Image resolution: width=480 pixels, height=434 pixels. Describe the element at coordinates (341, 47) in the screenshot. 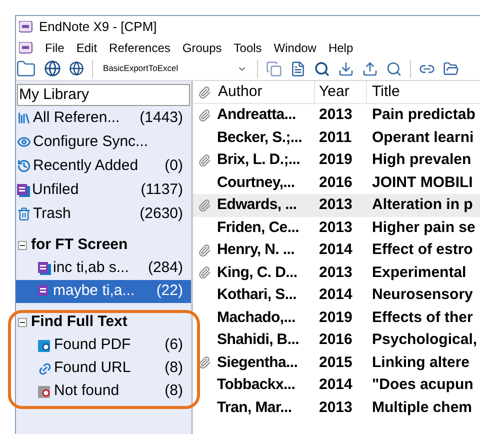

I see `menu-item: Help` at that location.